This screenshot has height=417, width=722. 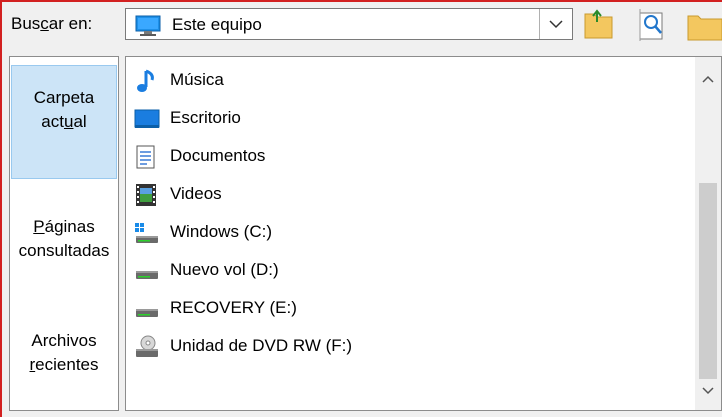 I want to click on desktop-icon, so click(x=147, y=119).